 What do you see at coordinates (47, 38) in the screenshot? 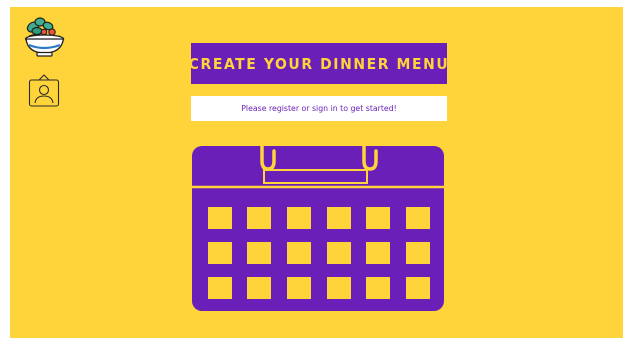
I see `salad-bowl-icon` at bounding box center [47, 38].